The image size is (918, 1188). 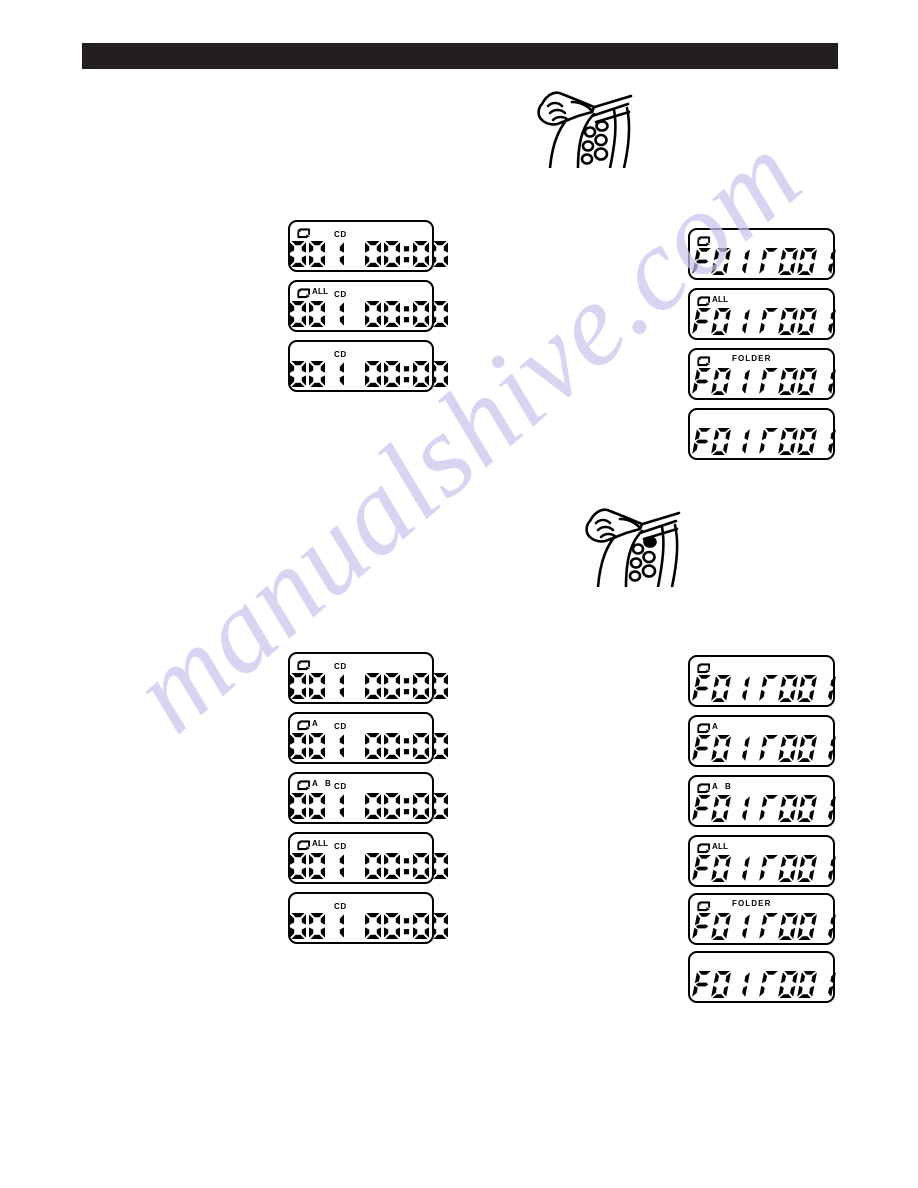 I want to click on lcd-display-panel: A CD, so click(x=368, y=738).